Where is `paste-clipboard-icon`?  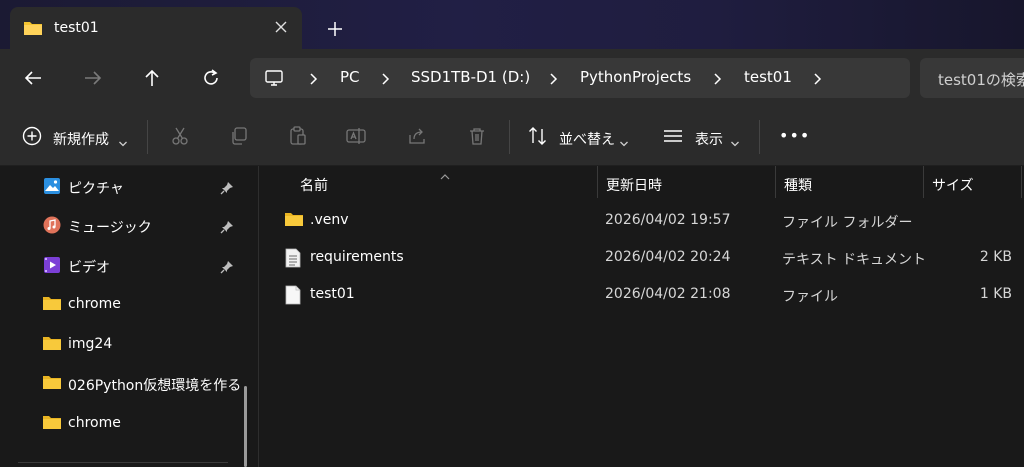
paste-clipboard-icon is located at coordinates (298, 138).